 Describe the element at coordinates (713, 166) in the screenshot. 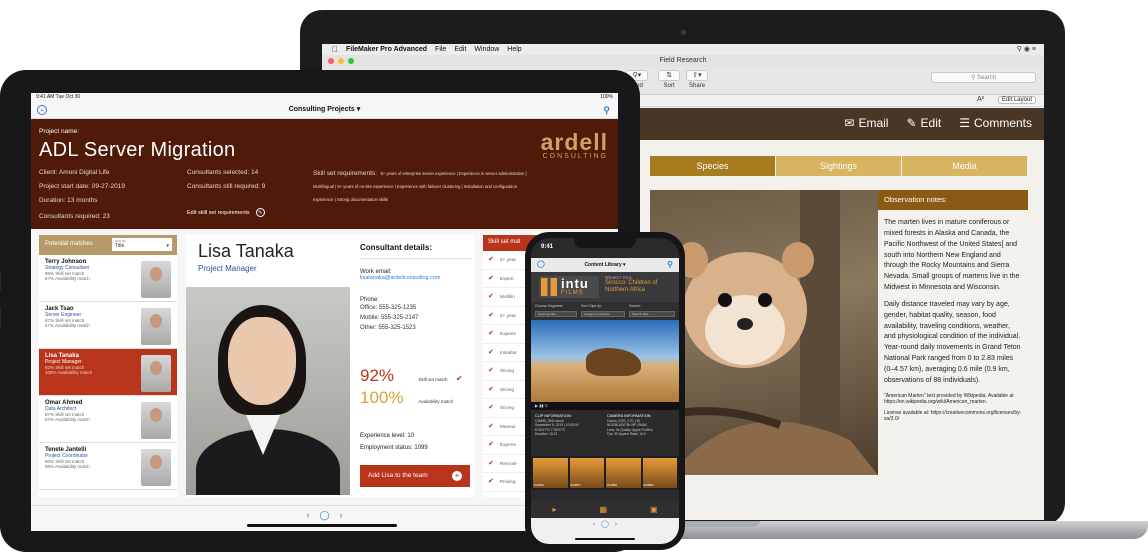

I see `tab-species: Species` at that location.